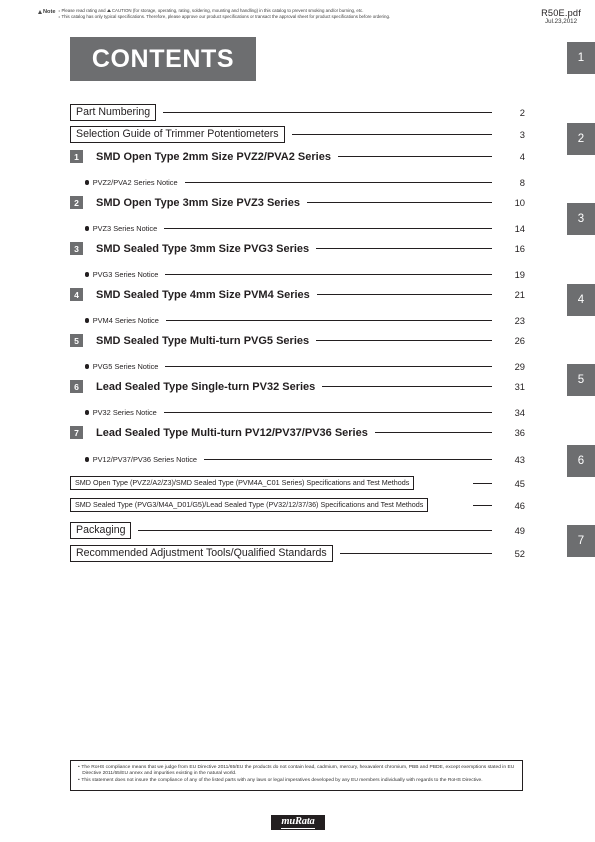 The width and height of the screenshot is (595, 842). I want to click on side-tab-1: 1, so click(581, 58).